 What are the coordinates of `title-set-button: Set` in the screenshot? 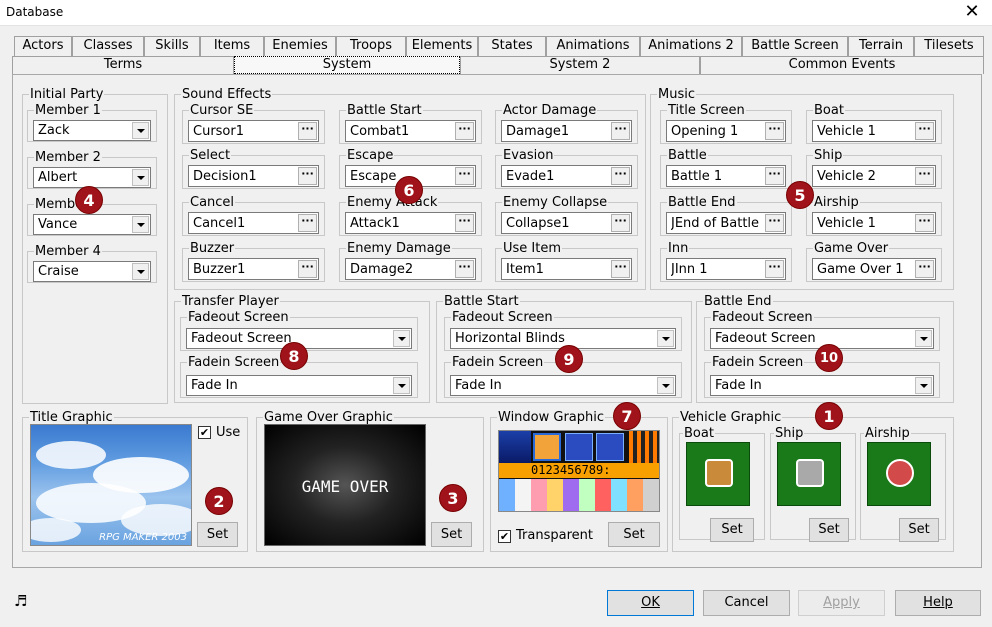 It's located at (217, 534).